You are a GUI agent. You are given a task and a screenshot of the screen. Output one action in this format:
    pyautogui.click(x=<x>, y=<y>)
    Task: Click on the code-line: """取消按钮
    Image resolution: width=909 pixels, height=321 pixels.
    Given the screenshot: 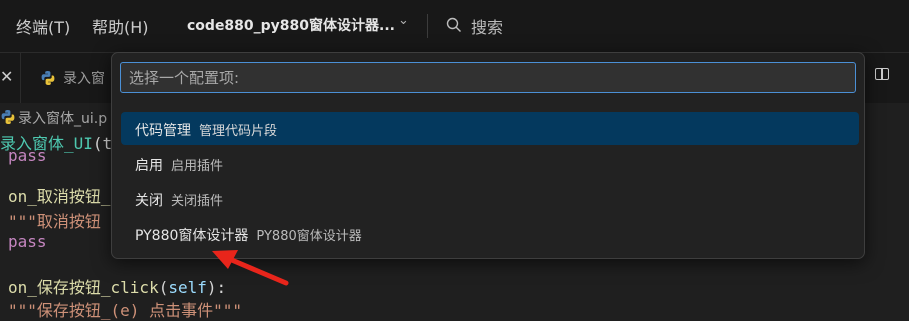 What is the action you would take?
    pyautogui.click(x=54, y=221)
    